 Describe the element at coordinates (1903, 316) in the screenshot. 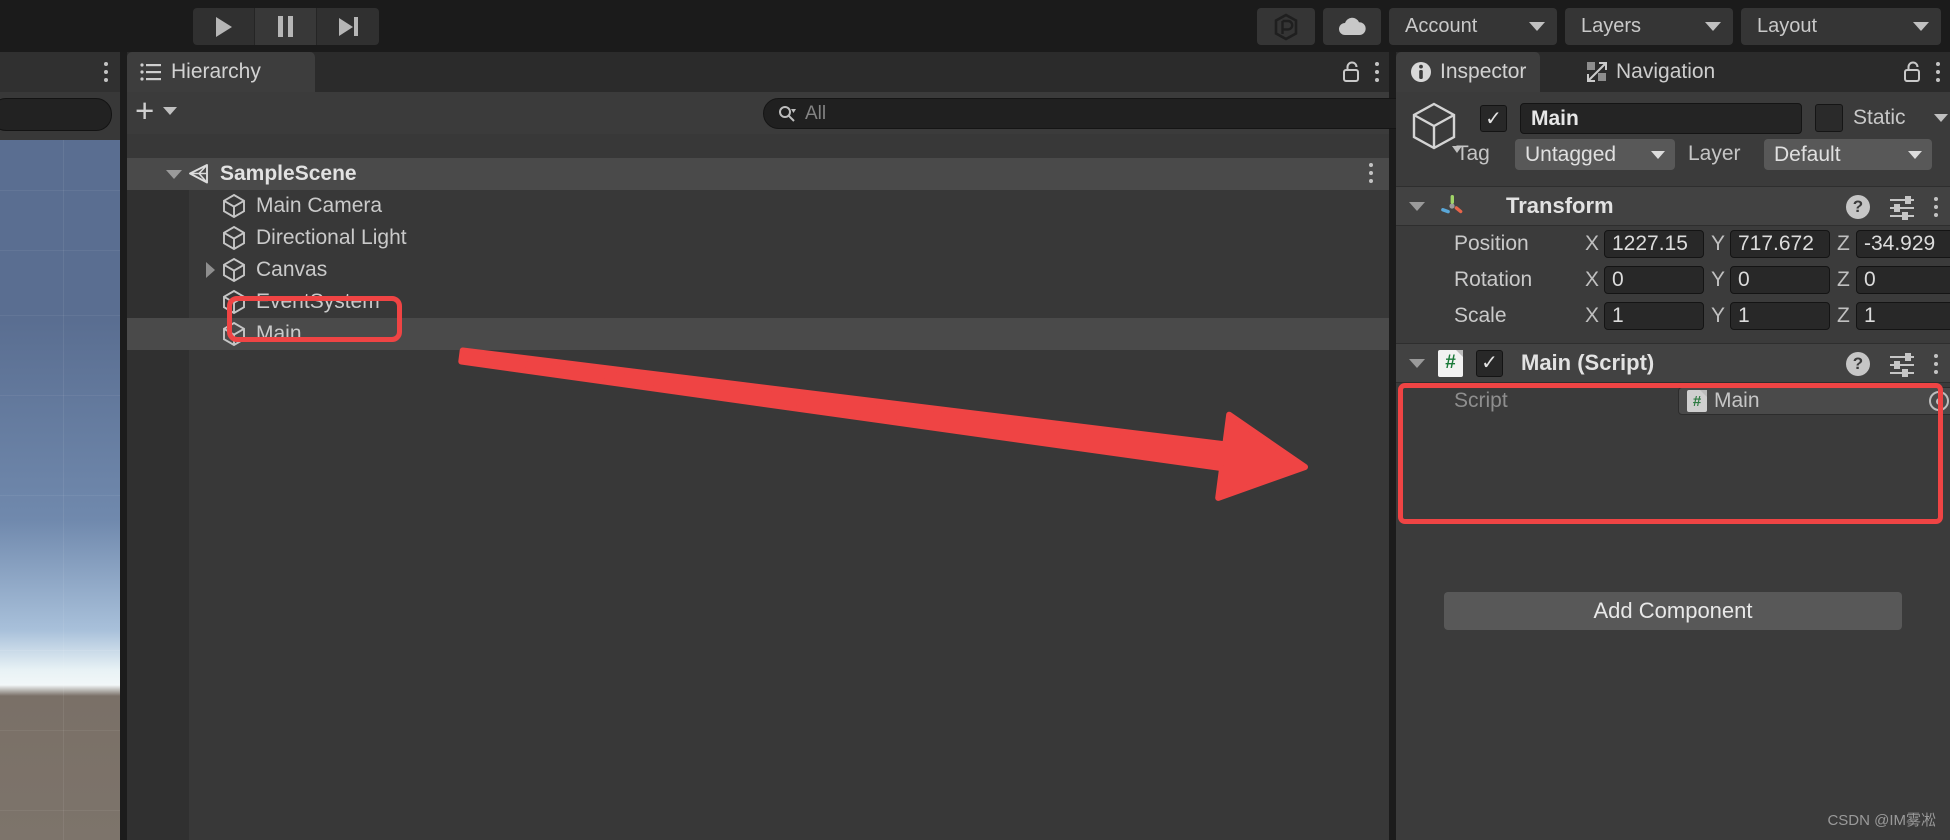

I see `scale-z-input: 1` at that location.